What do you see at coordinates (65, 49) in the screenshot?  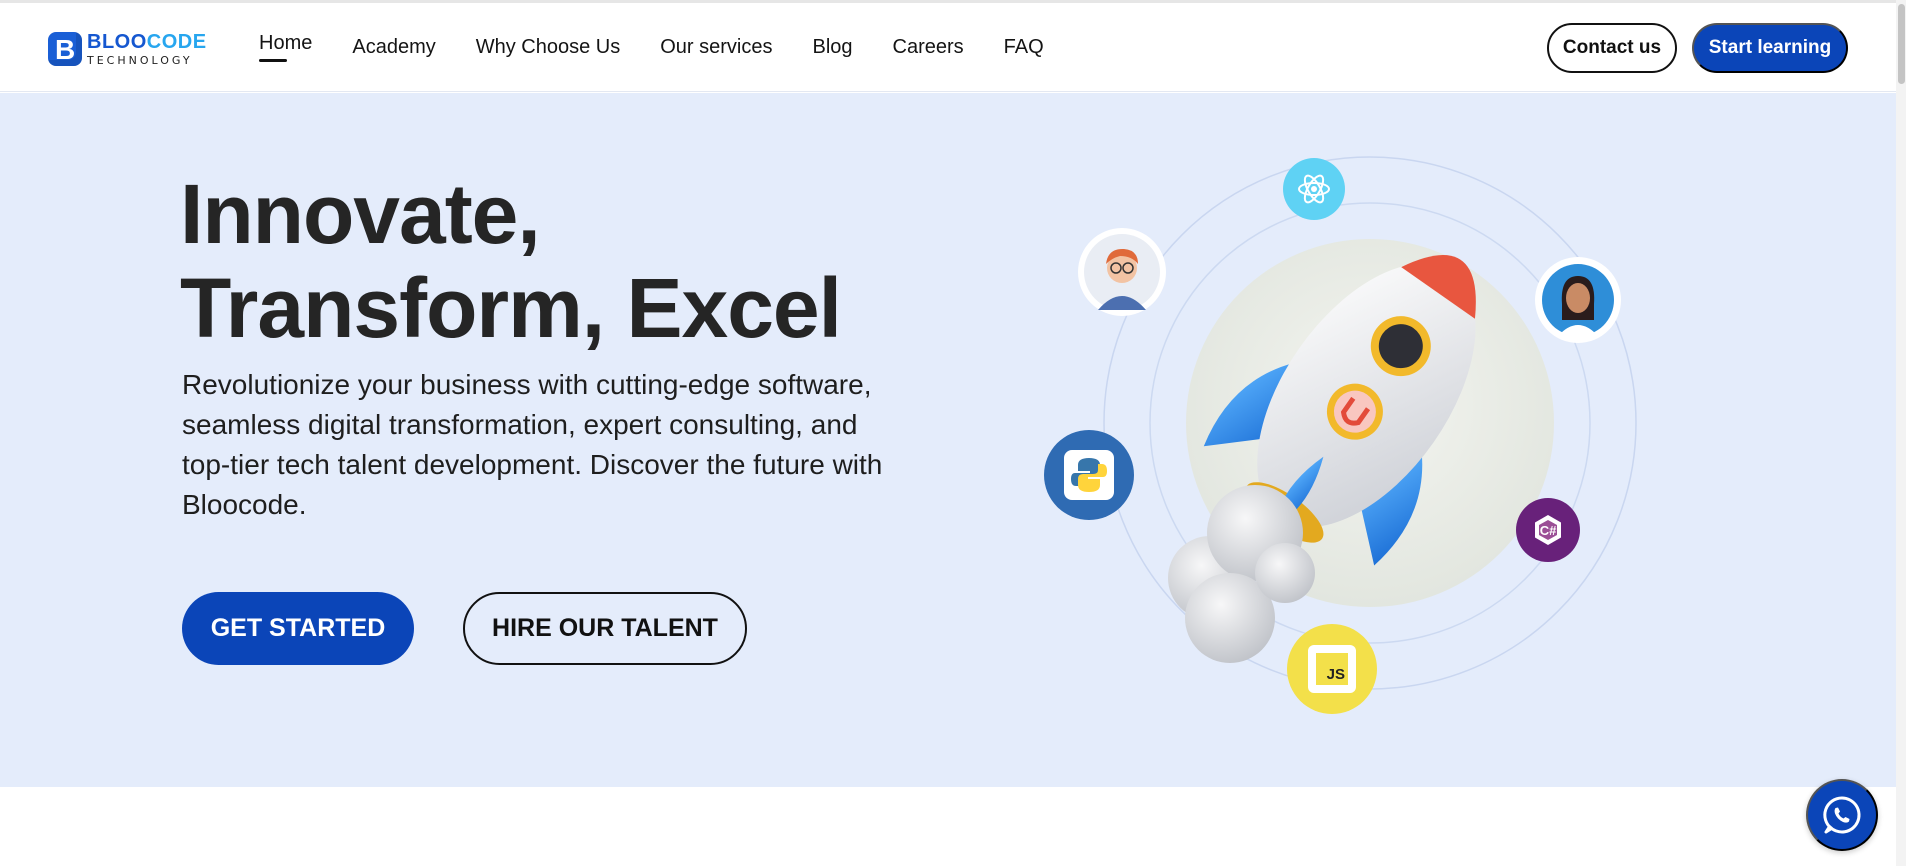 I see `logo-mark-icon` at bounding box center [65, 49].